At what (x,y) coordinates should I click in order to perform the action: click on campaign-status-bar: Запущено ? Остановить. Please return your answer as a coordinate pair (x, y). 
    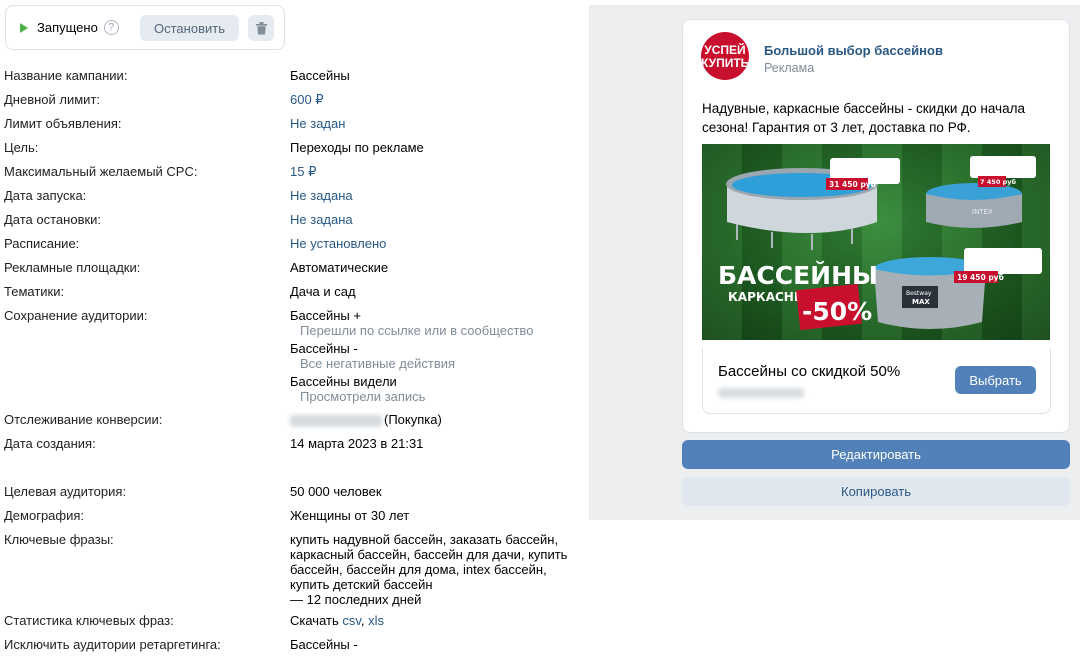
    Looking at the image, I should click on (145, 27).